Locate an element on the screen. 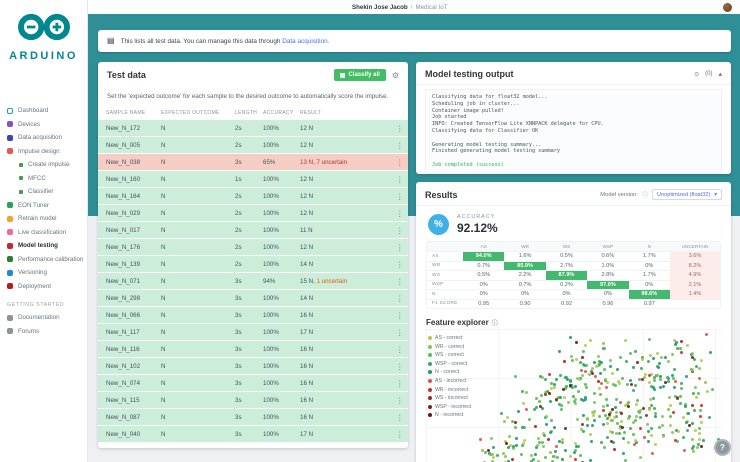  table-row: New_N_071 N 3s 94% 15 N, 1 uncertain ⋮ is located at coordinates (253, 281).